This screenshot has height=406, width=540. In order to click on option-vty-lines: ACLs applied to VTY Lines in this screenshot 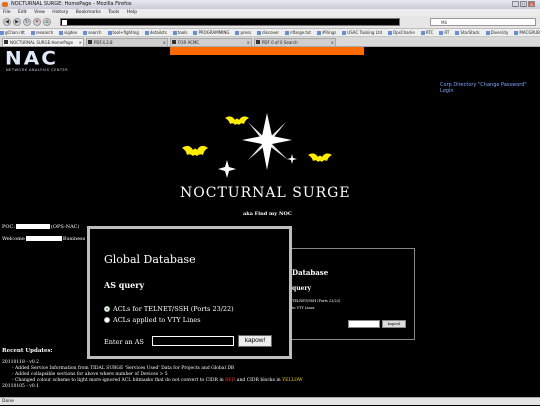, I will do `click(152, 320)`.